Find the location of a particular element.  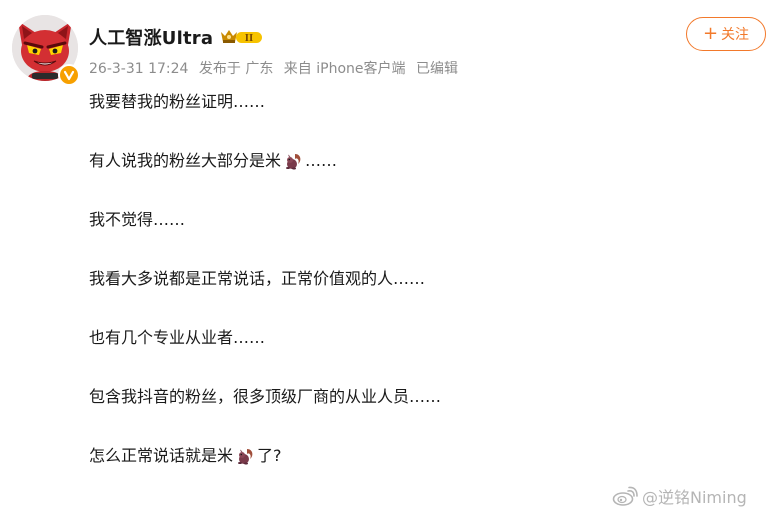

post-location: 发布于 广东 is located at coordinates (236, 69).